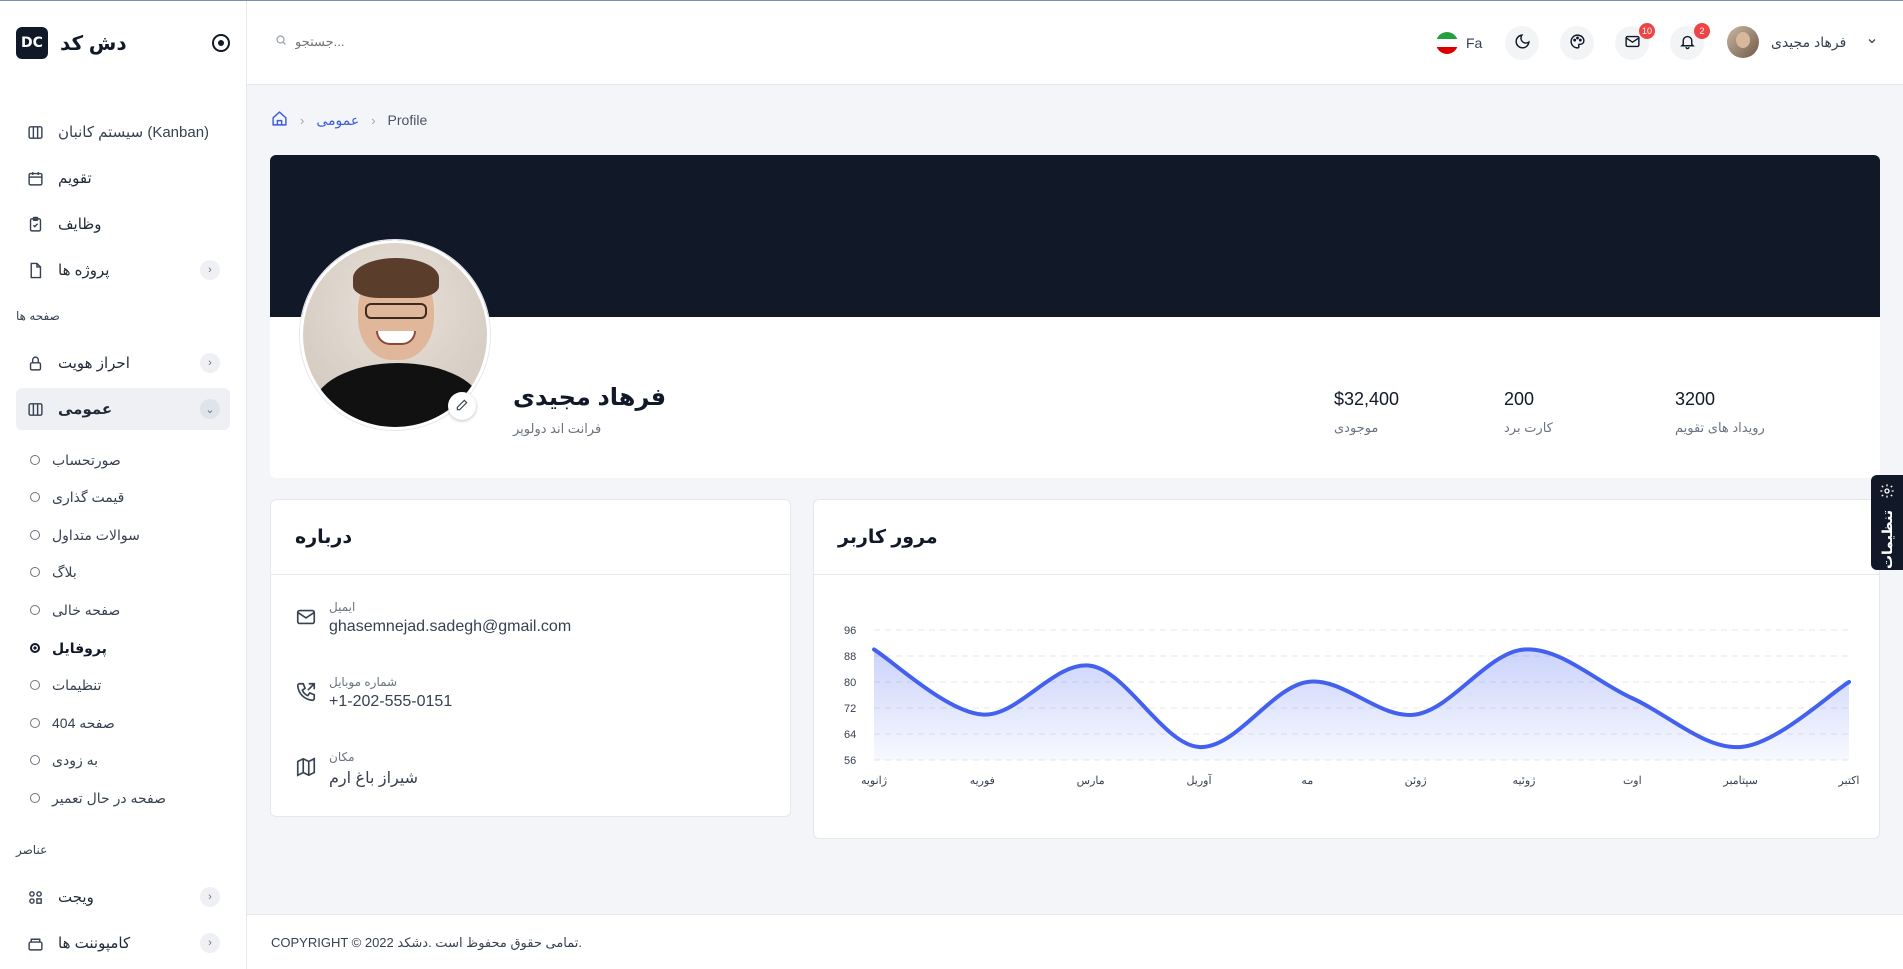  I want to click on sidebar-subitem-profile: پروفایل, so click(68, 648).